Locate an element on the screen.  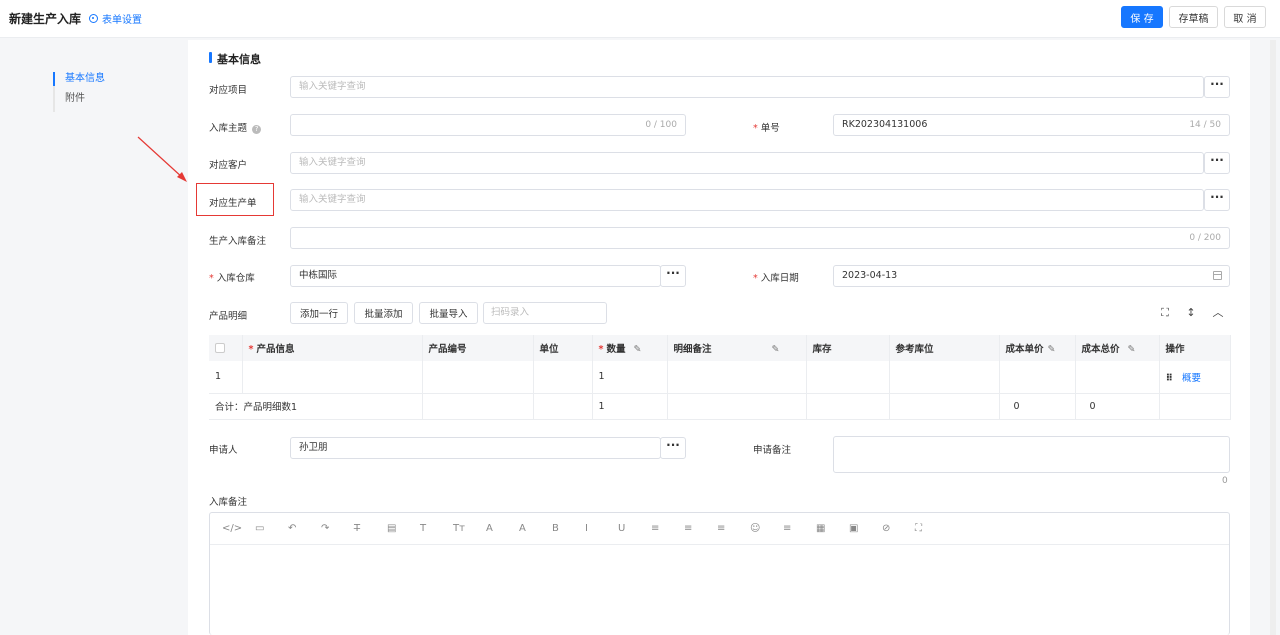
document-icon: ▤ is located at coordinates (403, 528).